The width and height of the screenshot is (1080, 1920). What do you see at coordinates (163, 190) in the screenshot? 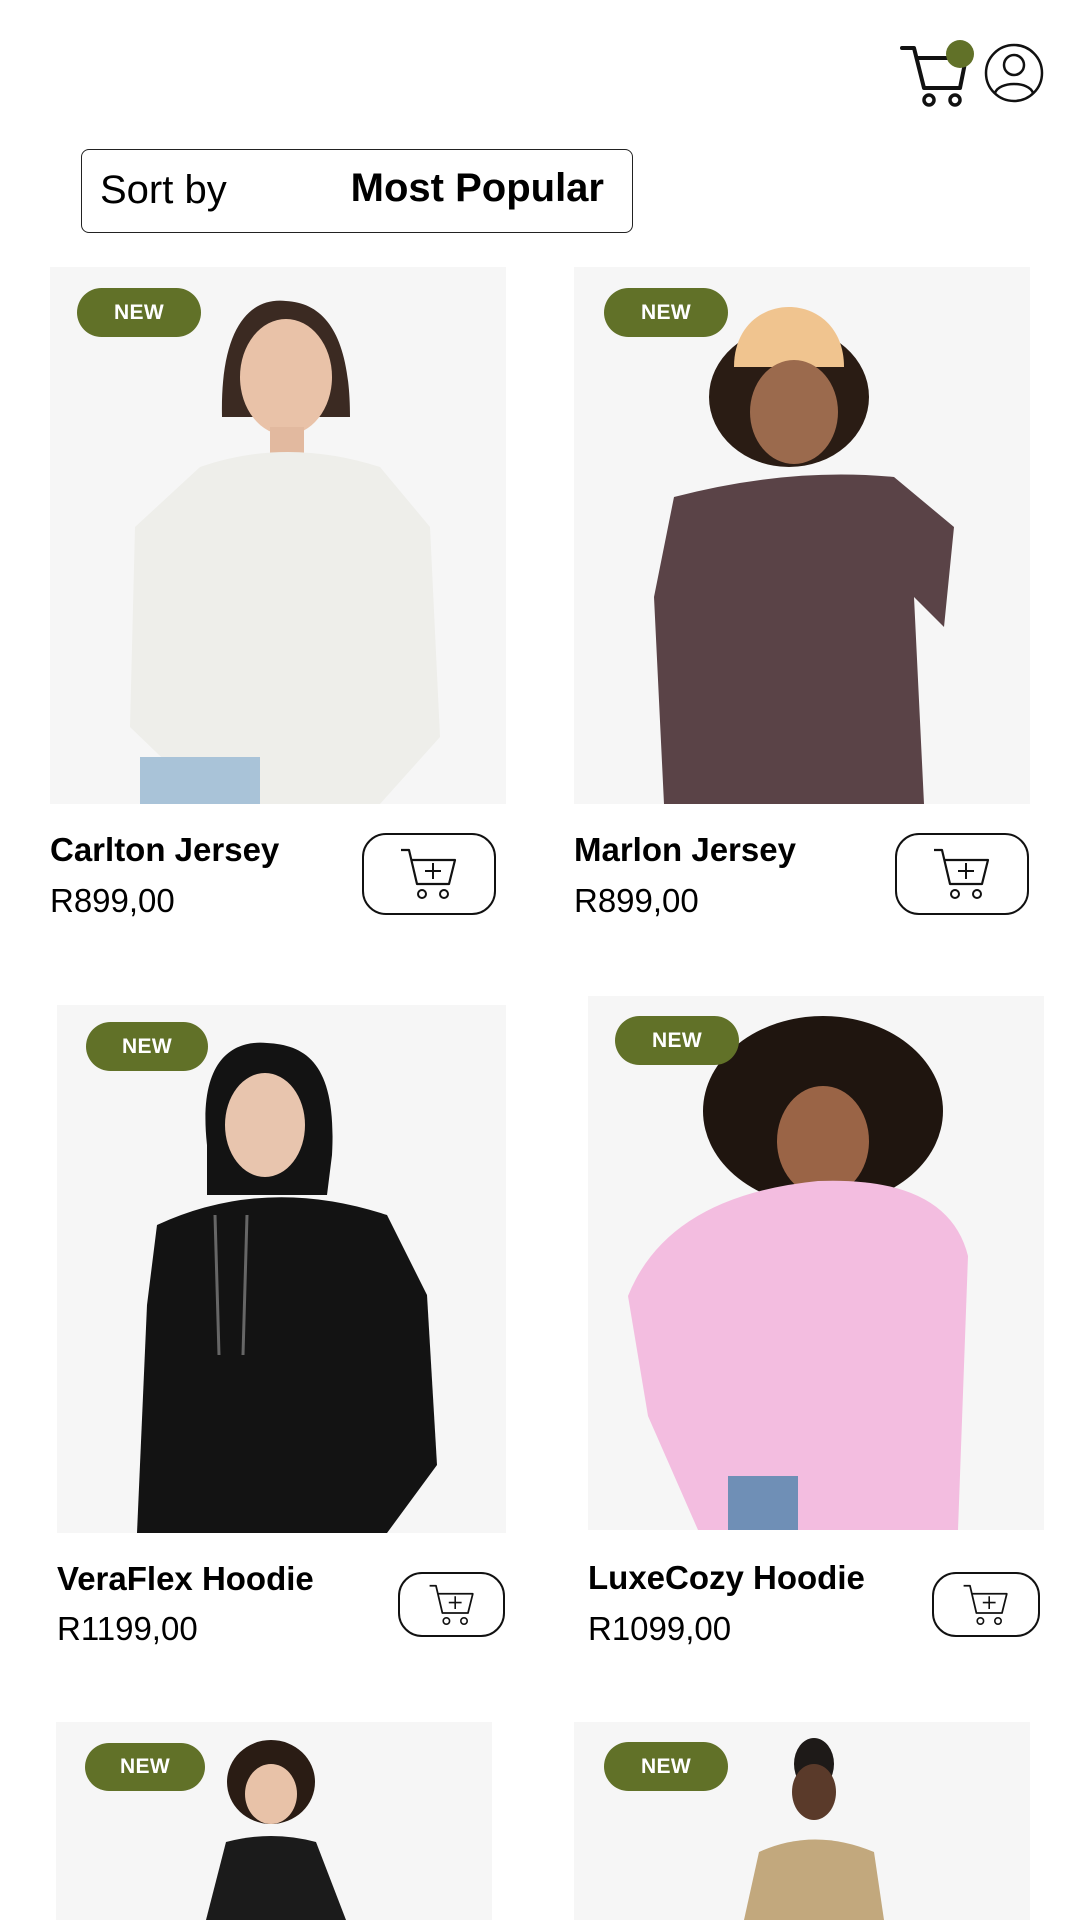
I see `sort-label: Sort by` at bounding box center [163, 190].